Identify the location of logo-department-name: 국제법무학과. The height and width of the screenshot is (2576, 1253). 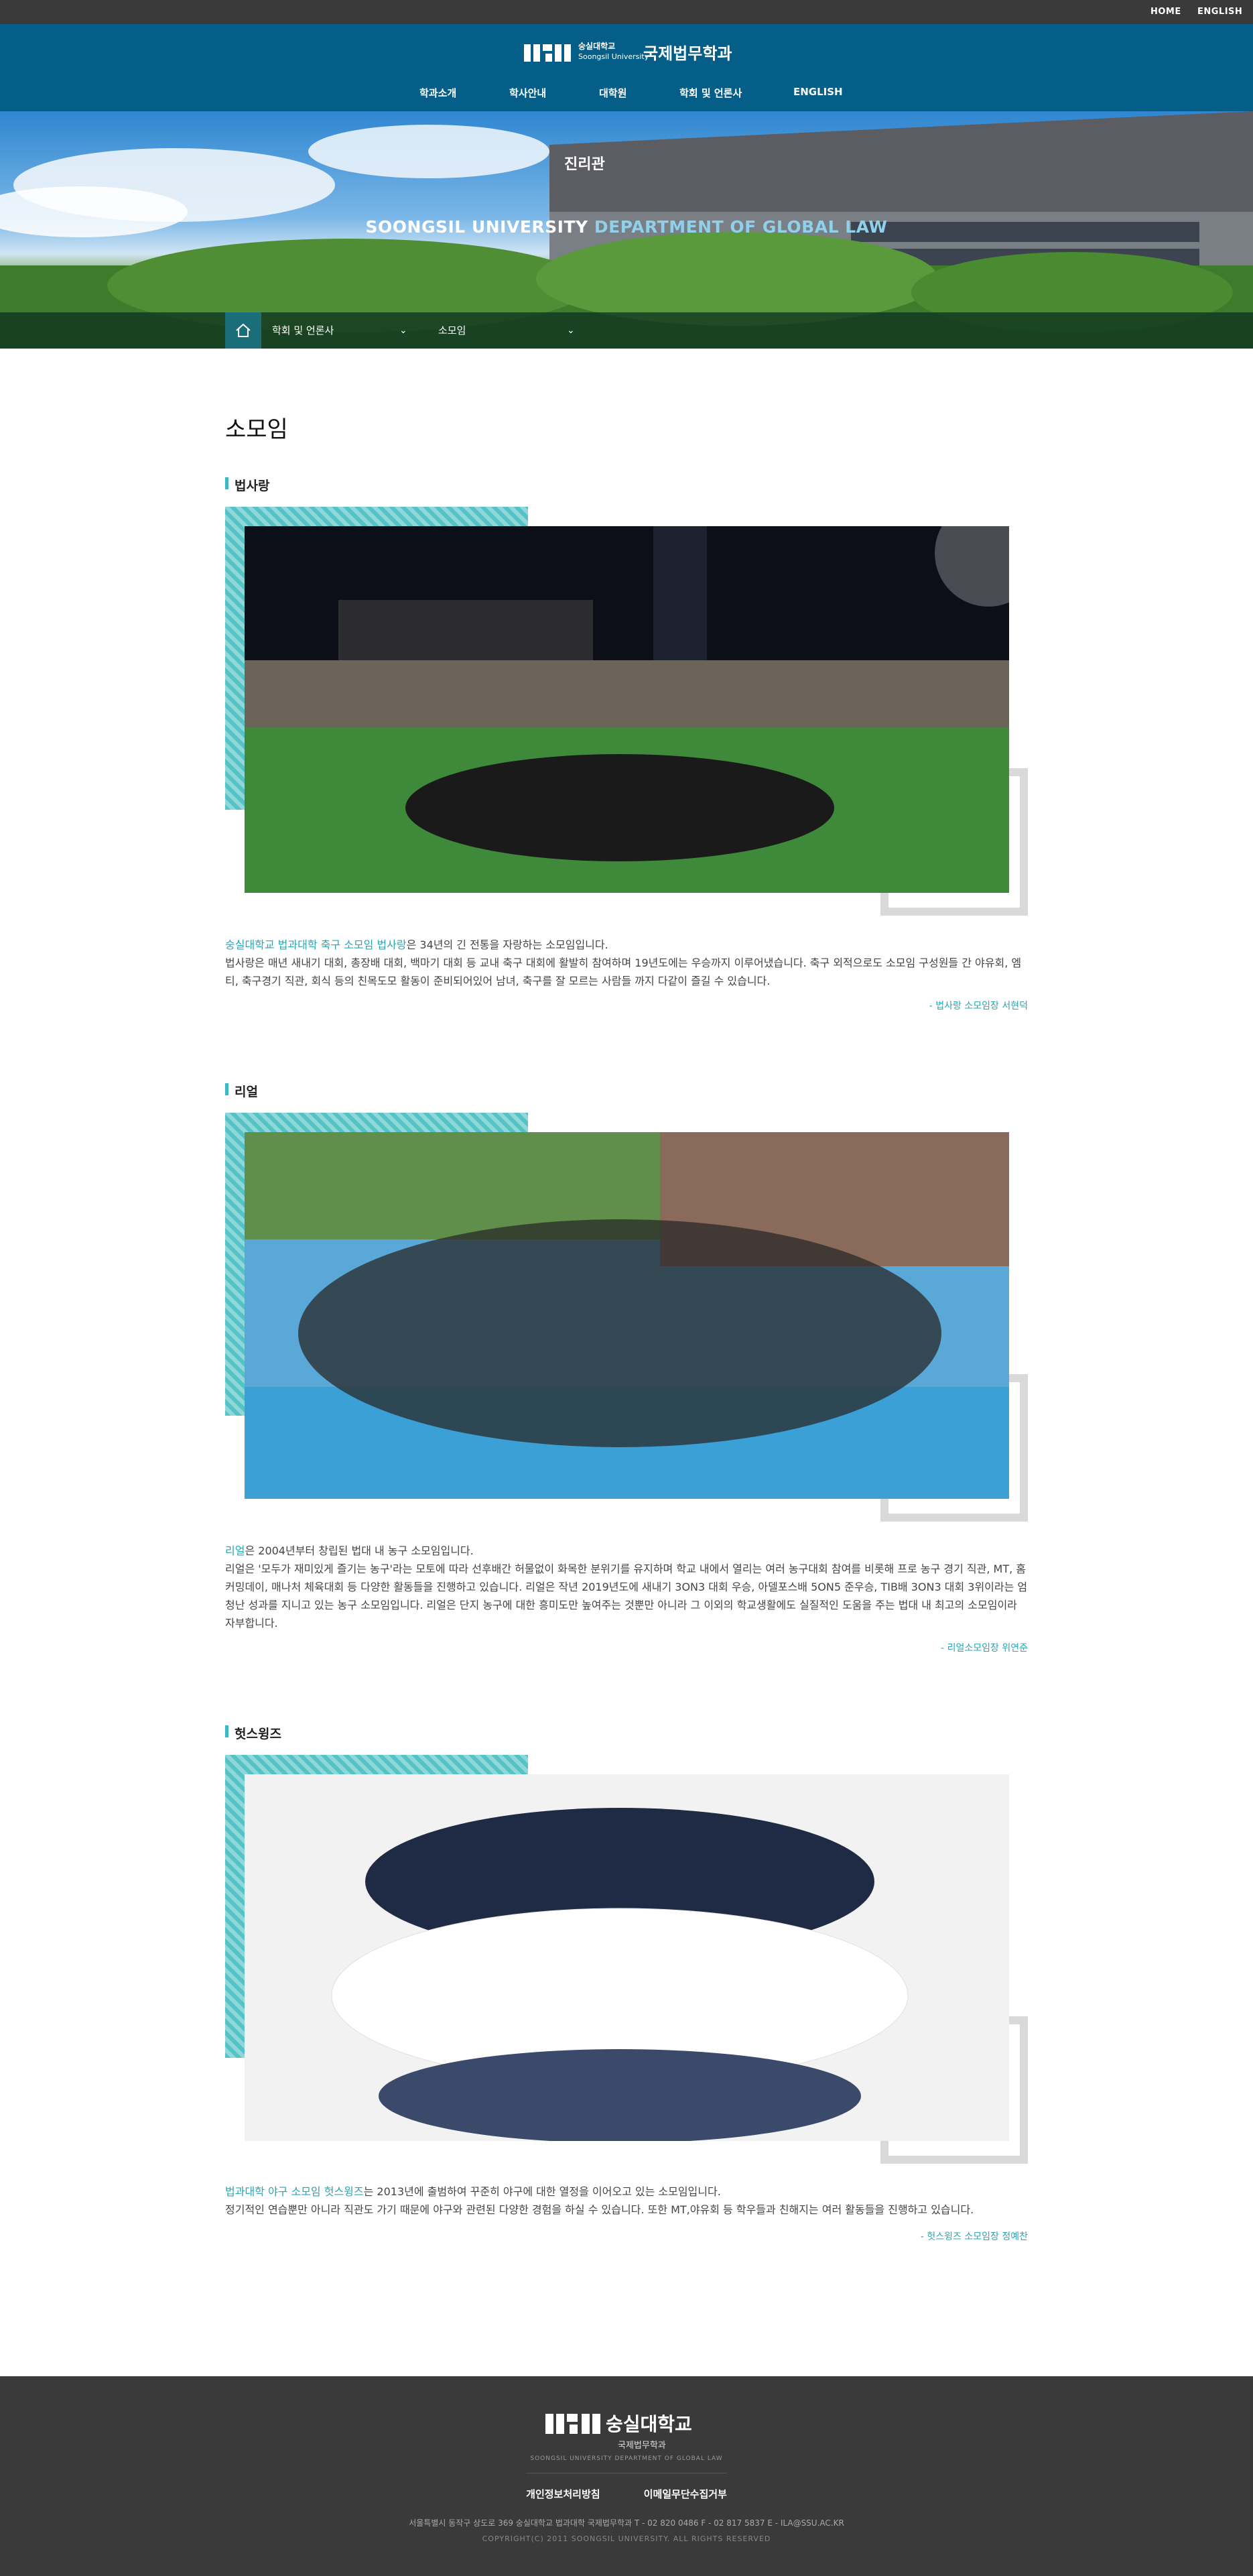
(687, 53).